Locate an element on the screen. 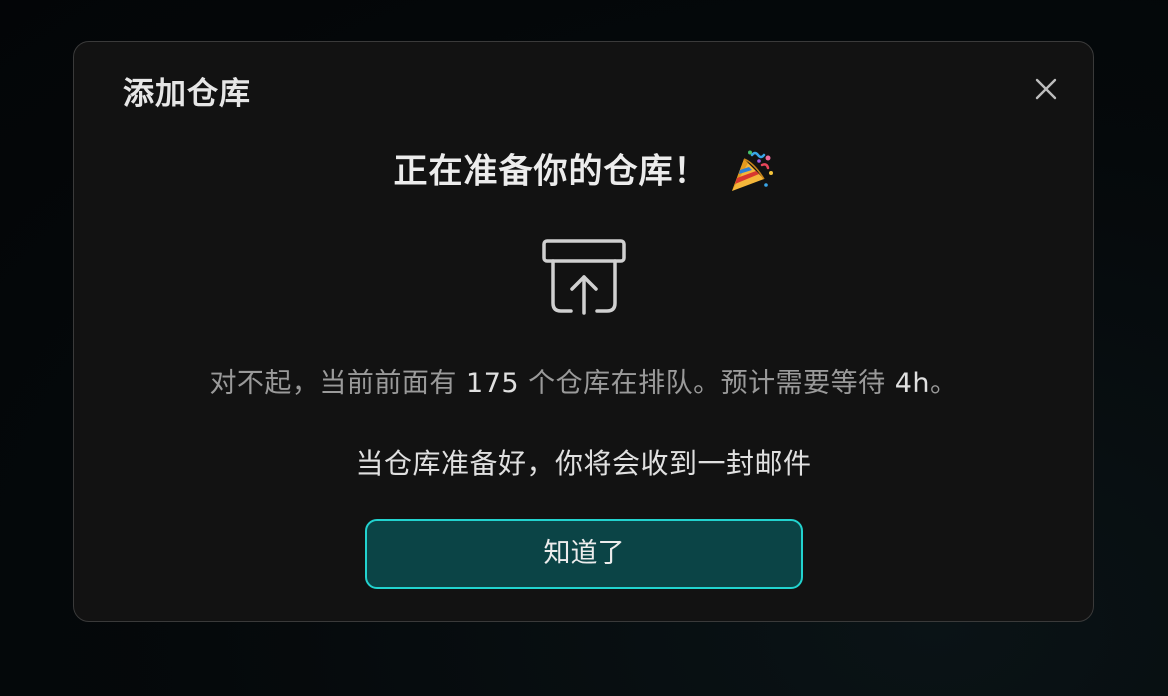 The image size is (1168, 696). queue-msg-suffix: 。 is located at coordinates (944, 383).